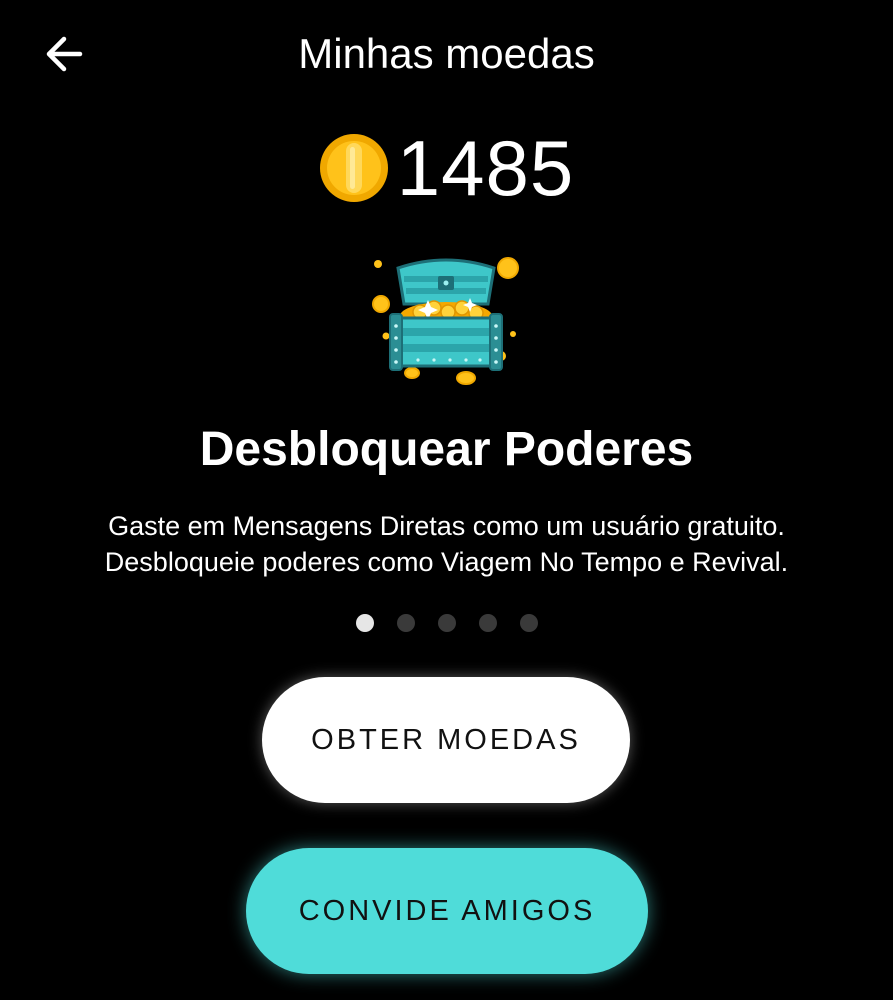 The height and width of the screenshot is (1000, 893). What do you see at coordinates (485, 168) in the screenshot?
I see `coin-balance-value: 1485` at bounding box center [485, 168].